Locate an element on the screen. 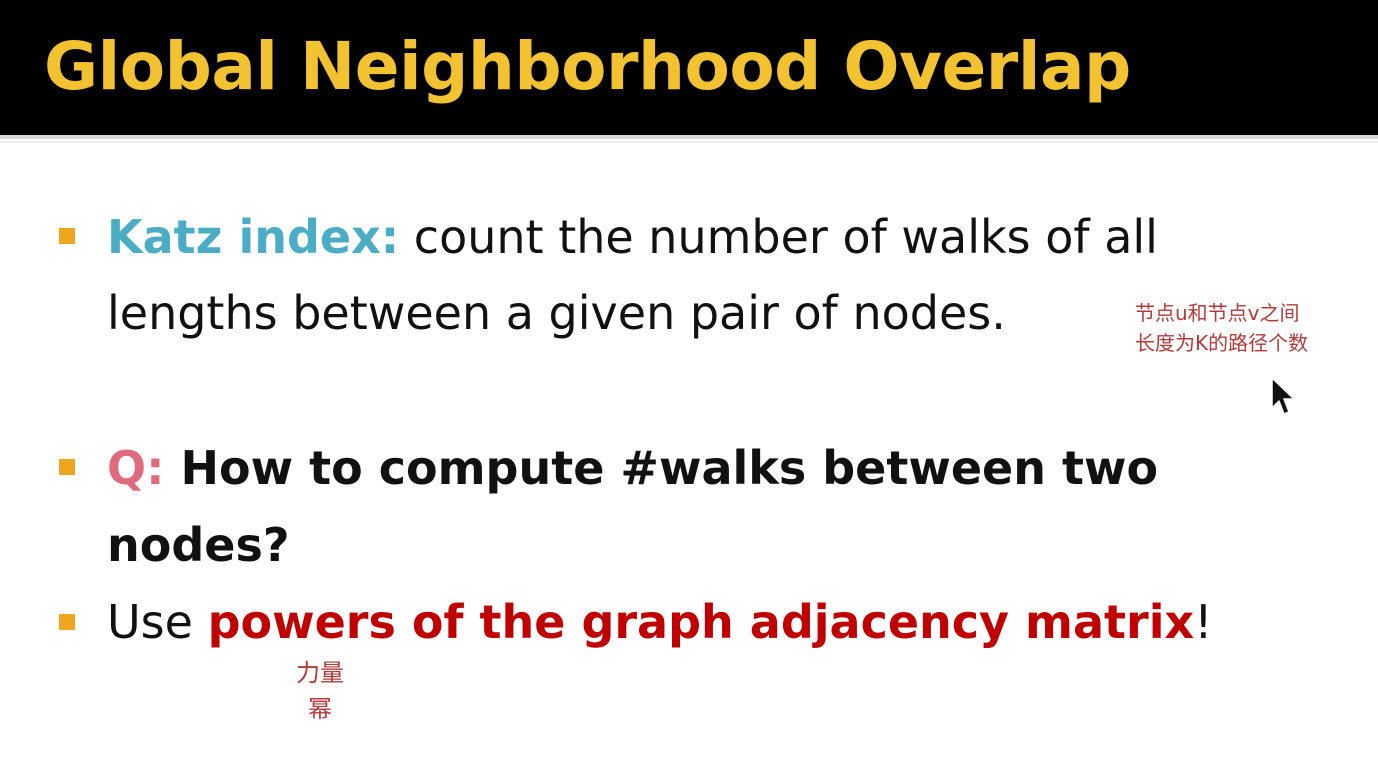 The width and height of the screenshot is (1378, 776). powers-note-line-1: 力量 is located at coordinates (320, 673).